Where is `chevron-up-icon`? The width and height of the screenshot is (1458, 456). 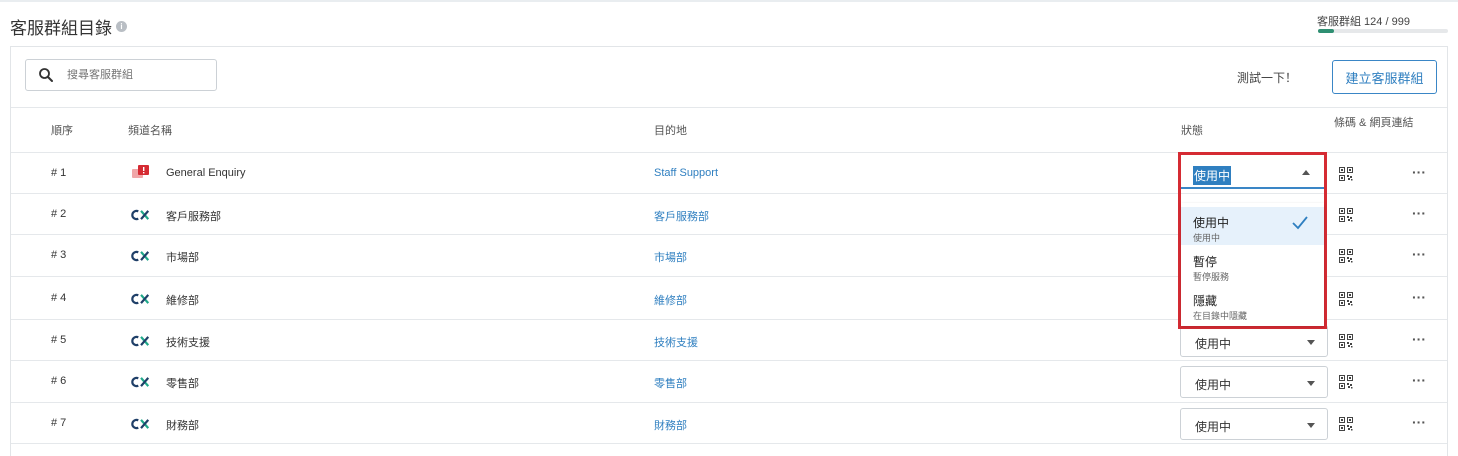 chevron-up-icon is located at coordinates (1306, 172).